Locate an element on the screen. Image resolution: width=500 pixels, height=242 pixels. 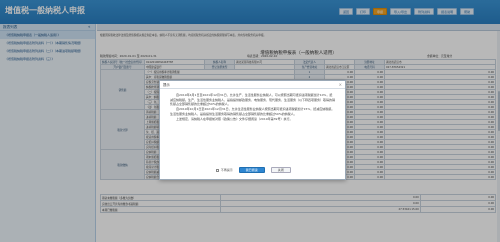
checkbox-icon is located at coordinates (218, 170).